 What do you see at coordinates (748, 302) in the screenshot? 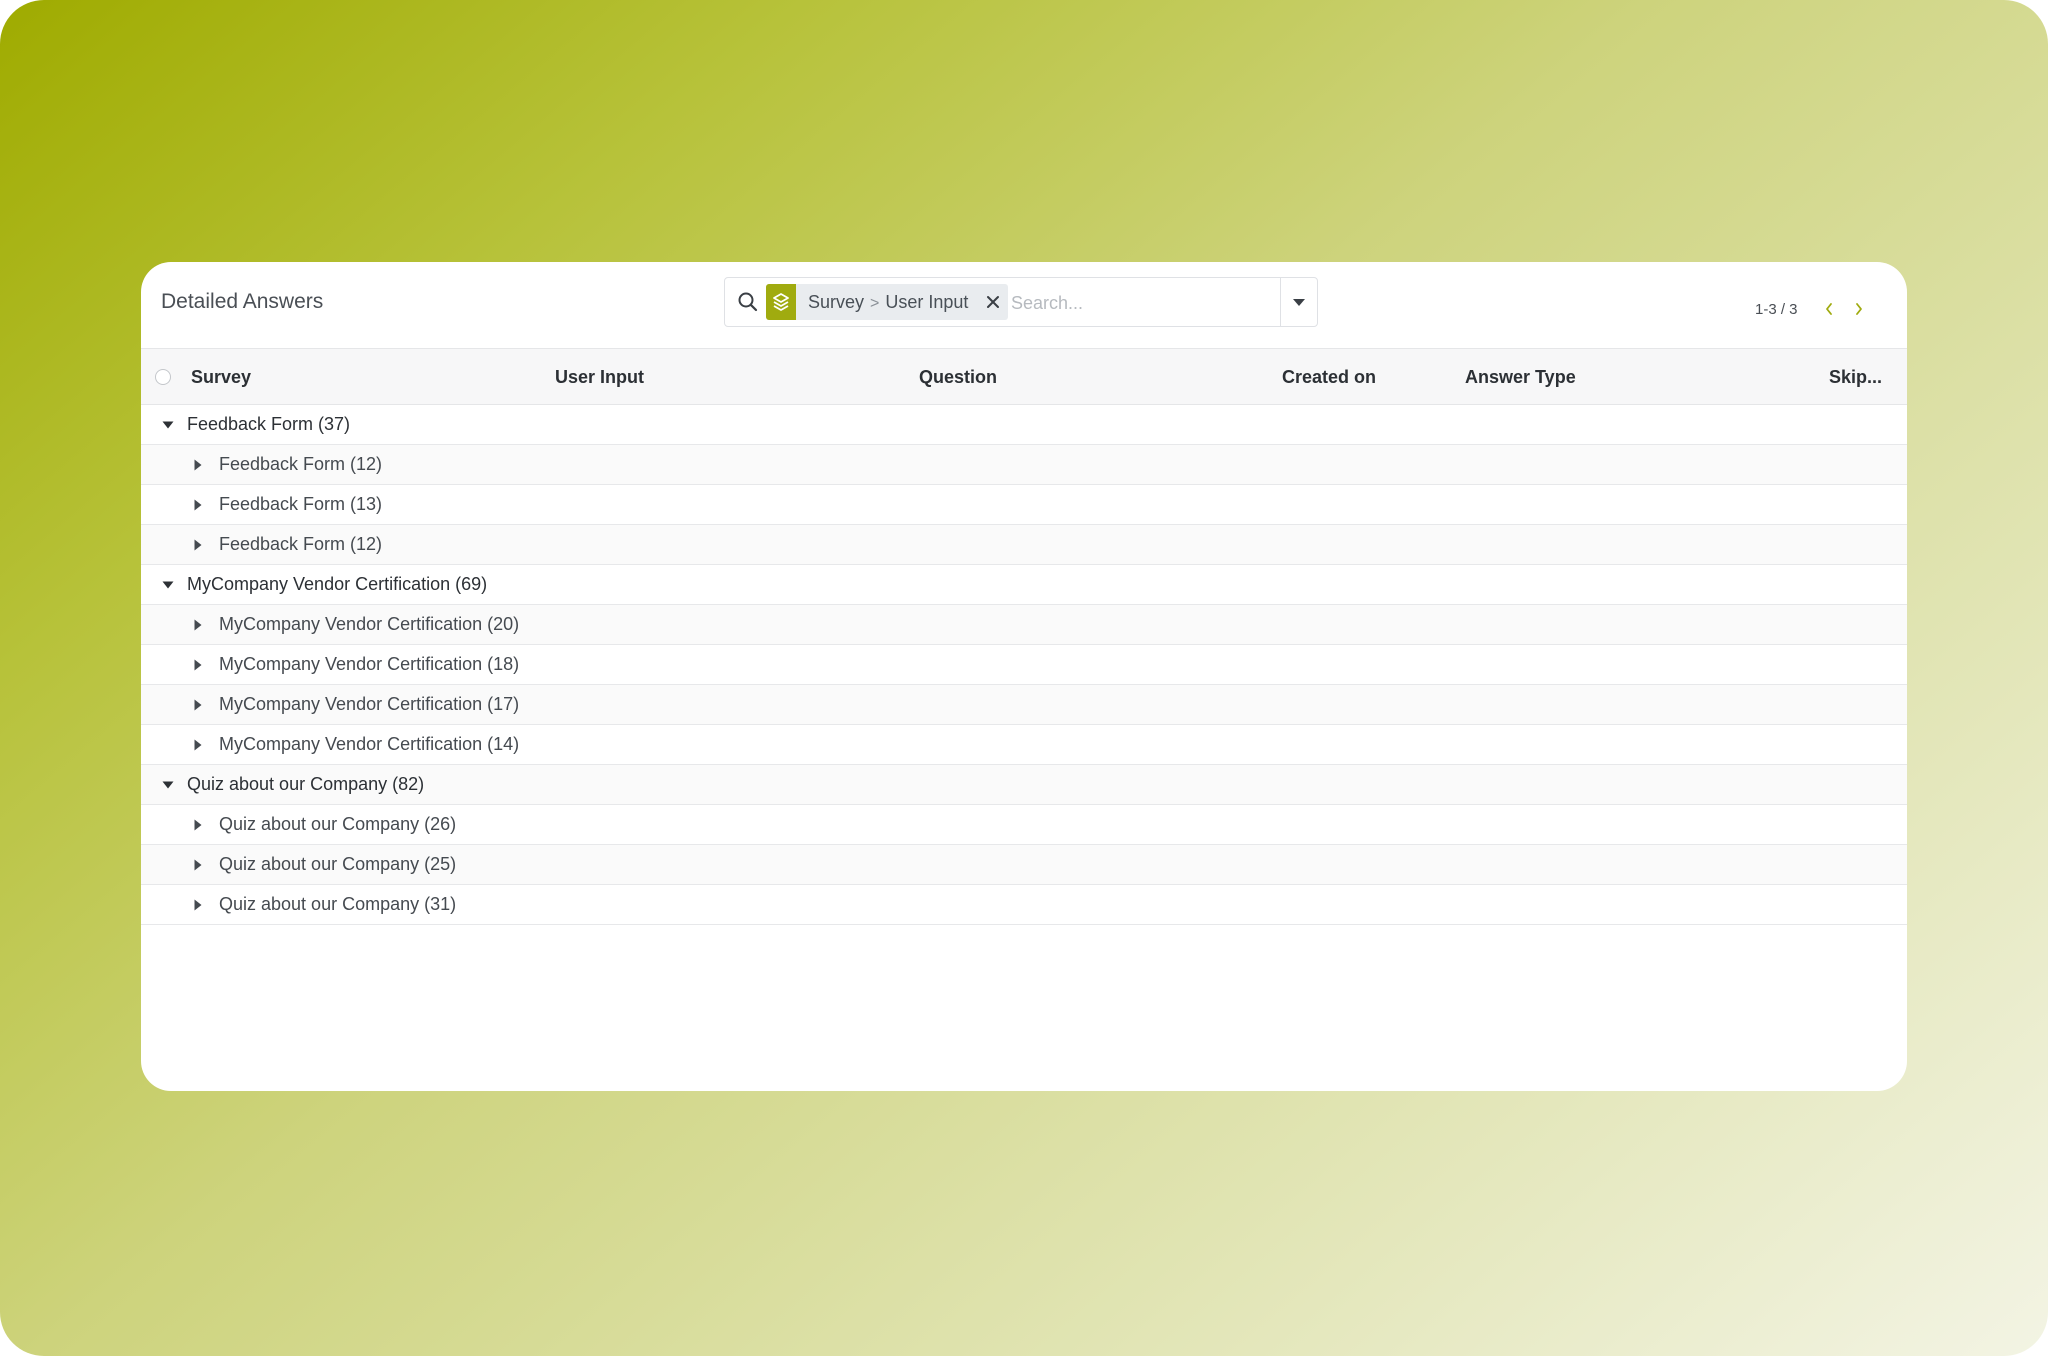
I see `search-icon` at bounding box center [748, 302].